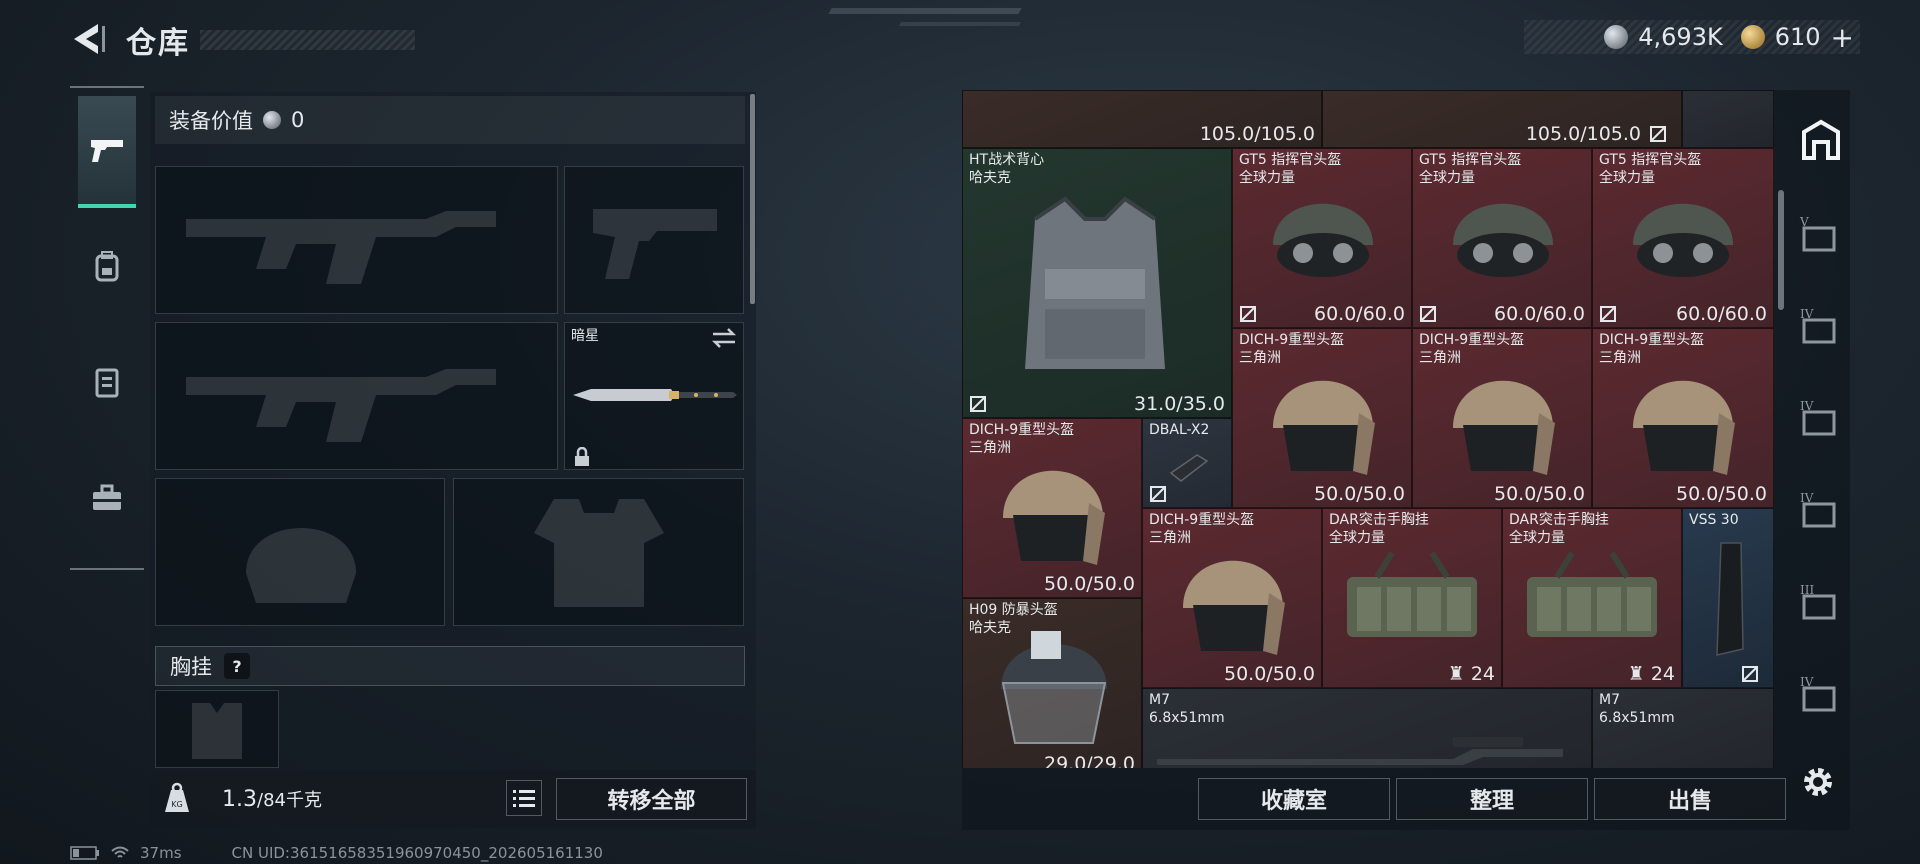 The image size is (1920, 864). I want to click on container-tier-icon: III, so click(1818, 601).